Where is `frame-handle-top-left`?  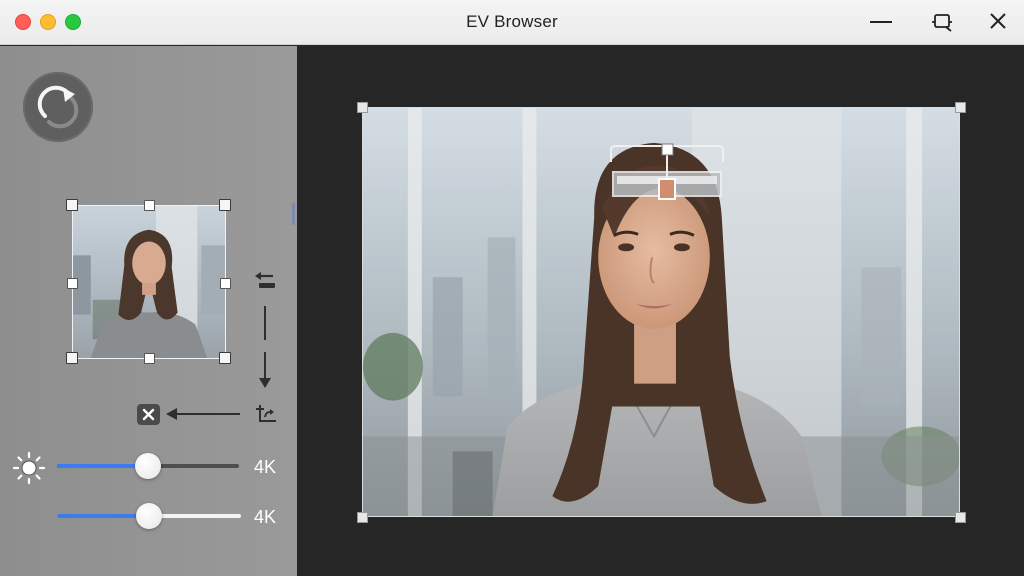 frame-handle-top-left is located at coordinates (362, 107).